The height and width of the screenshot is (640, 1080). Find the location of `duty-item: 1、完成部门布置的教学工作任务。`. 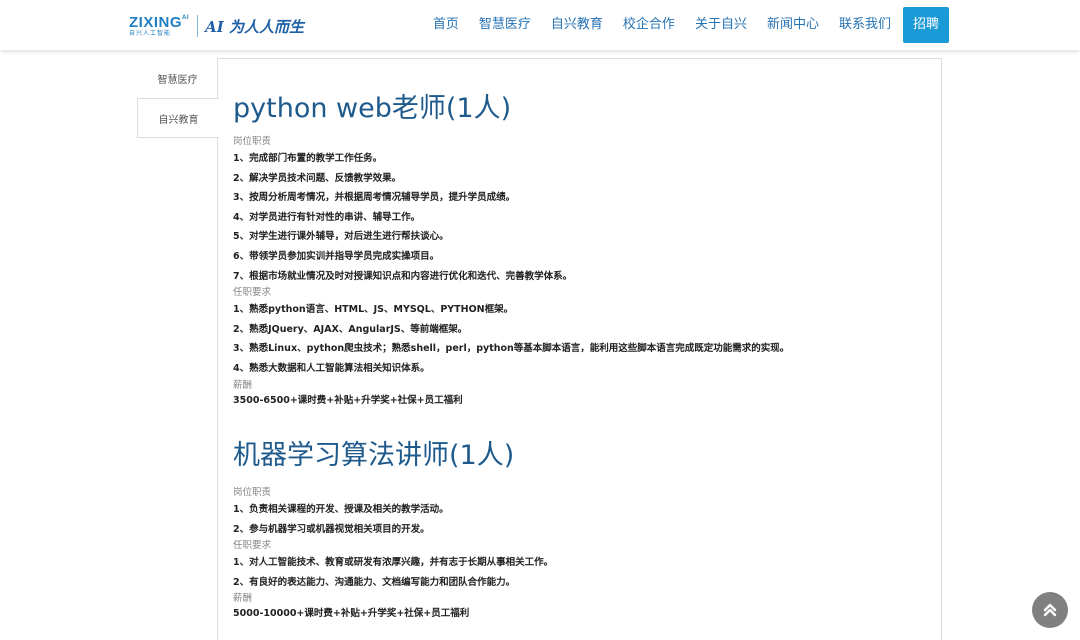

duty-item: 1、完成部门布置的教学工作任务。 is located at coordinates (308, 158).